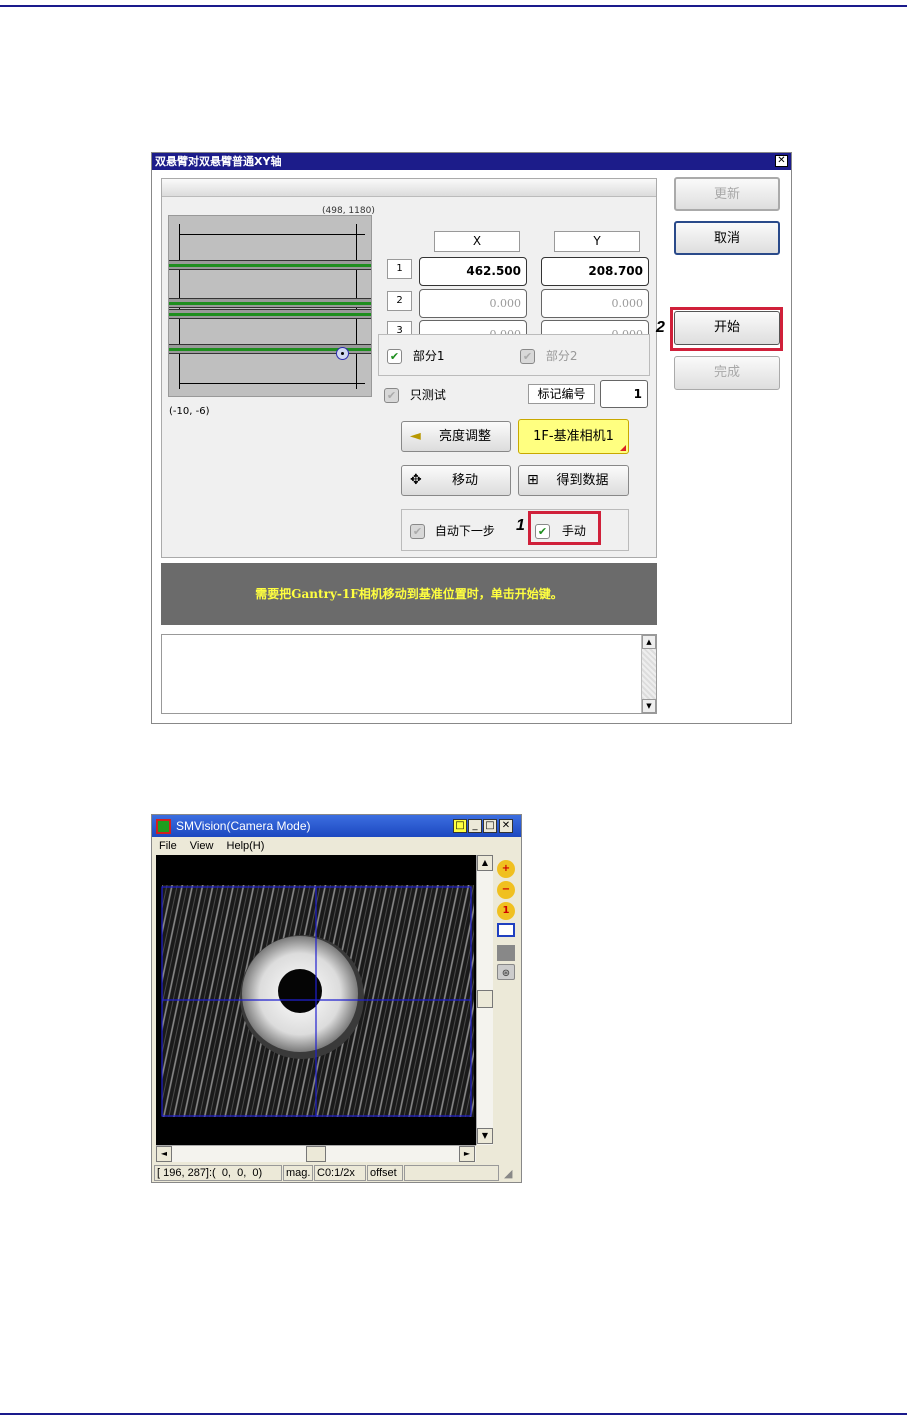 This screenshot has height=1424, width=907. Describe the element at coordinates (506, 869) in the screenshot. I see `zoom-in-icon: +` at that location.